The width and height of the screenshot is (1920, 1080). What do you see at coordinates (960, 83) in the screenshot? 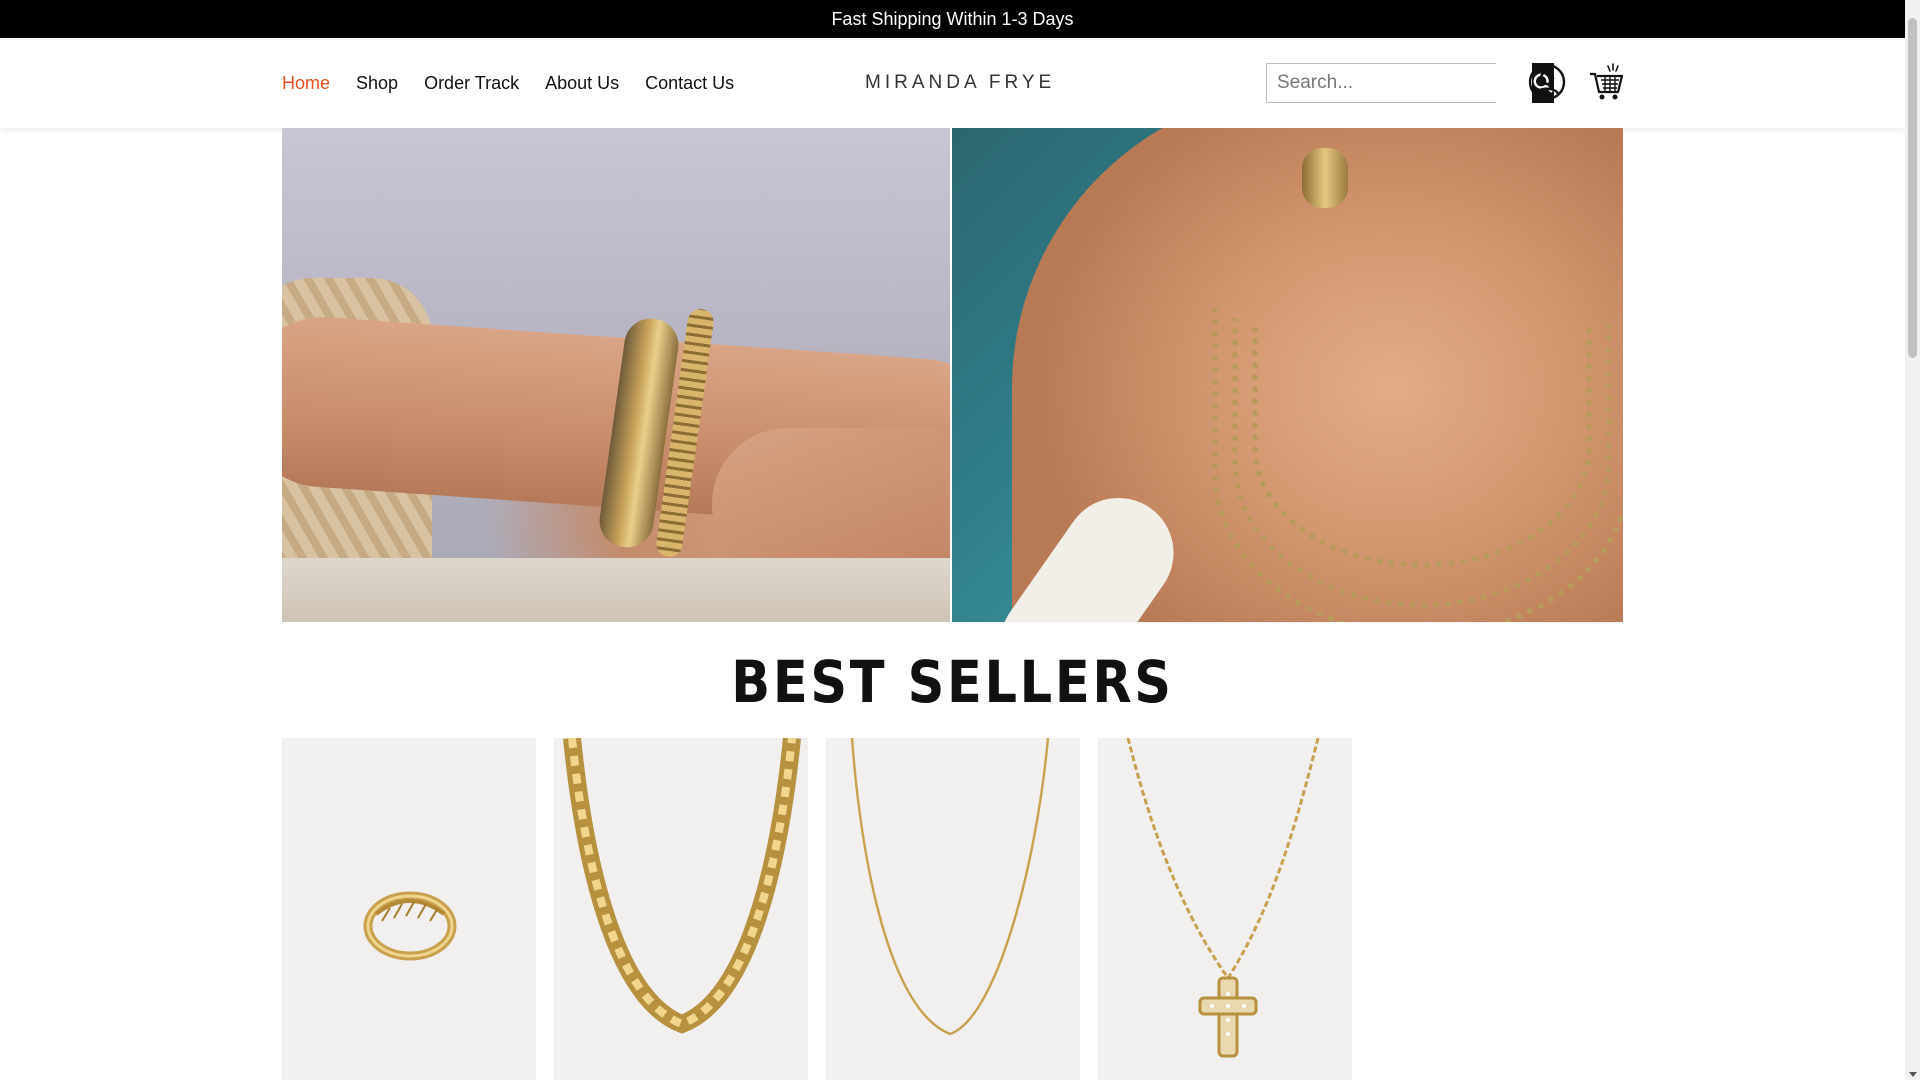
I see `brand-logo: MIRANDA FRYE` at bounding box center [960, 83].